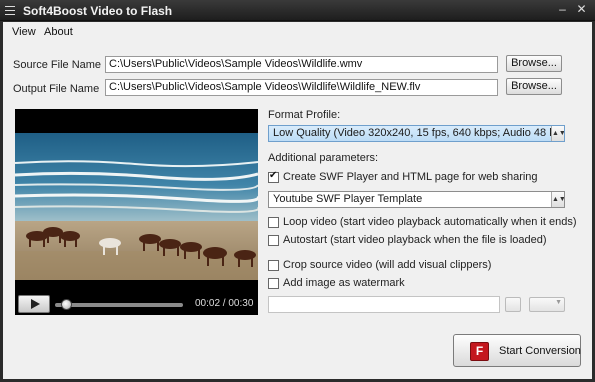  What do you see at coordinates (479, 351) in the screenshot?
I see `flash-icon: F` at bounding box center [479, 351].